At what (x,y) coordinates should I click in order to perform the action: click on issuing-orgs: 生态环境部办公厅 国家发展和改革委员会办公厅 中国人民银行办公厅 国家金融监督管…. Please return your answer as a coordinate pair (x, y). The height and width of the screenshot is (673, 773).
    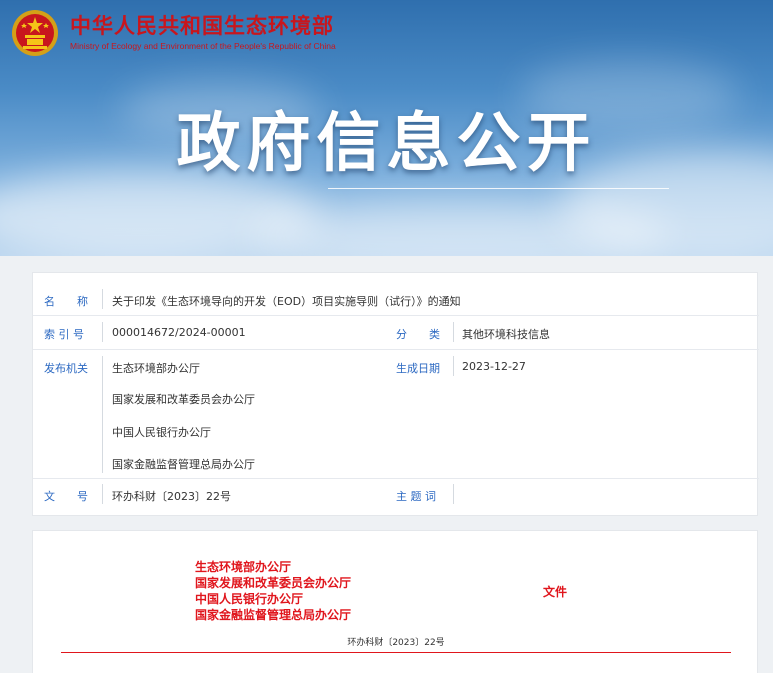
    Looking at the image, I should click on (273, 591).